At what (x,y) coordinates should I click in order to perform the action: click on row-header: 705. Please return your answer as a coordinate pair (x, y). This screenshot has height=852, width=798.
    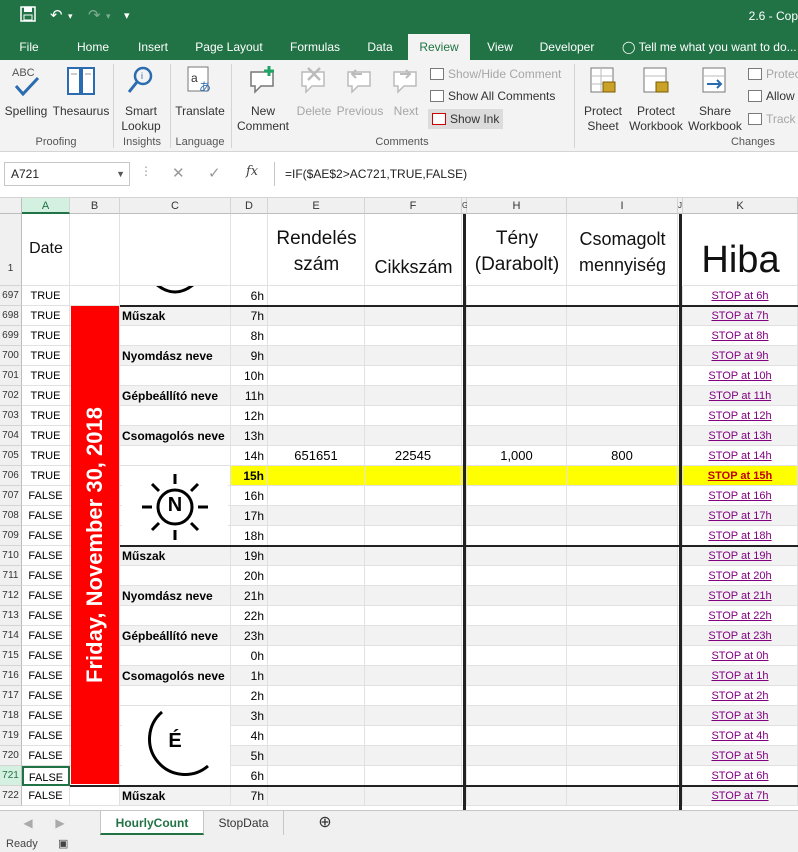
    Looking at the image, I should click on (11, 456).